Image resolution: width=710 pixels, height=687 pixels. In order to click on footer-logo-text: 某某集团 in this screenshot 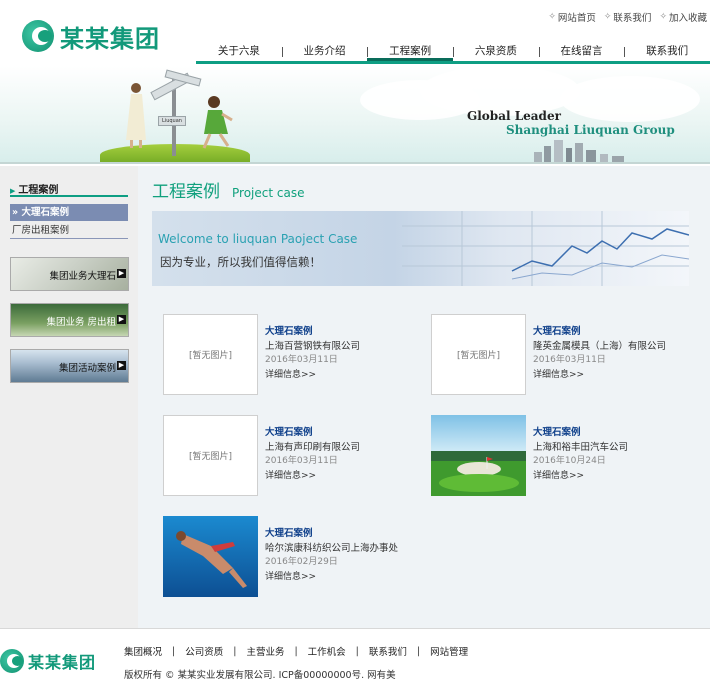, I will do `click(62, 662)`.